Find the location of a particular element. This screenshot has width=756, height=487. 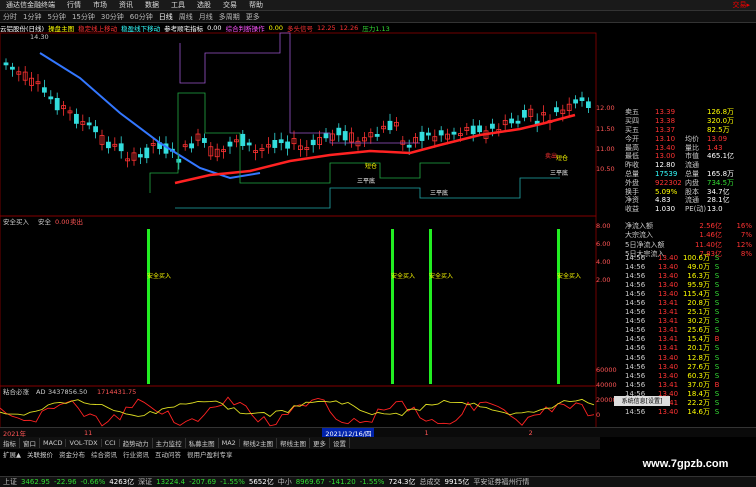

tab: CCI is located at coordinates (111, 443).